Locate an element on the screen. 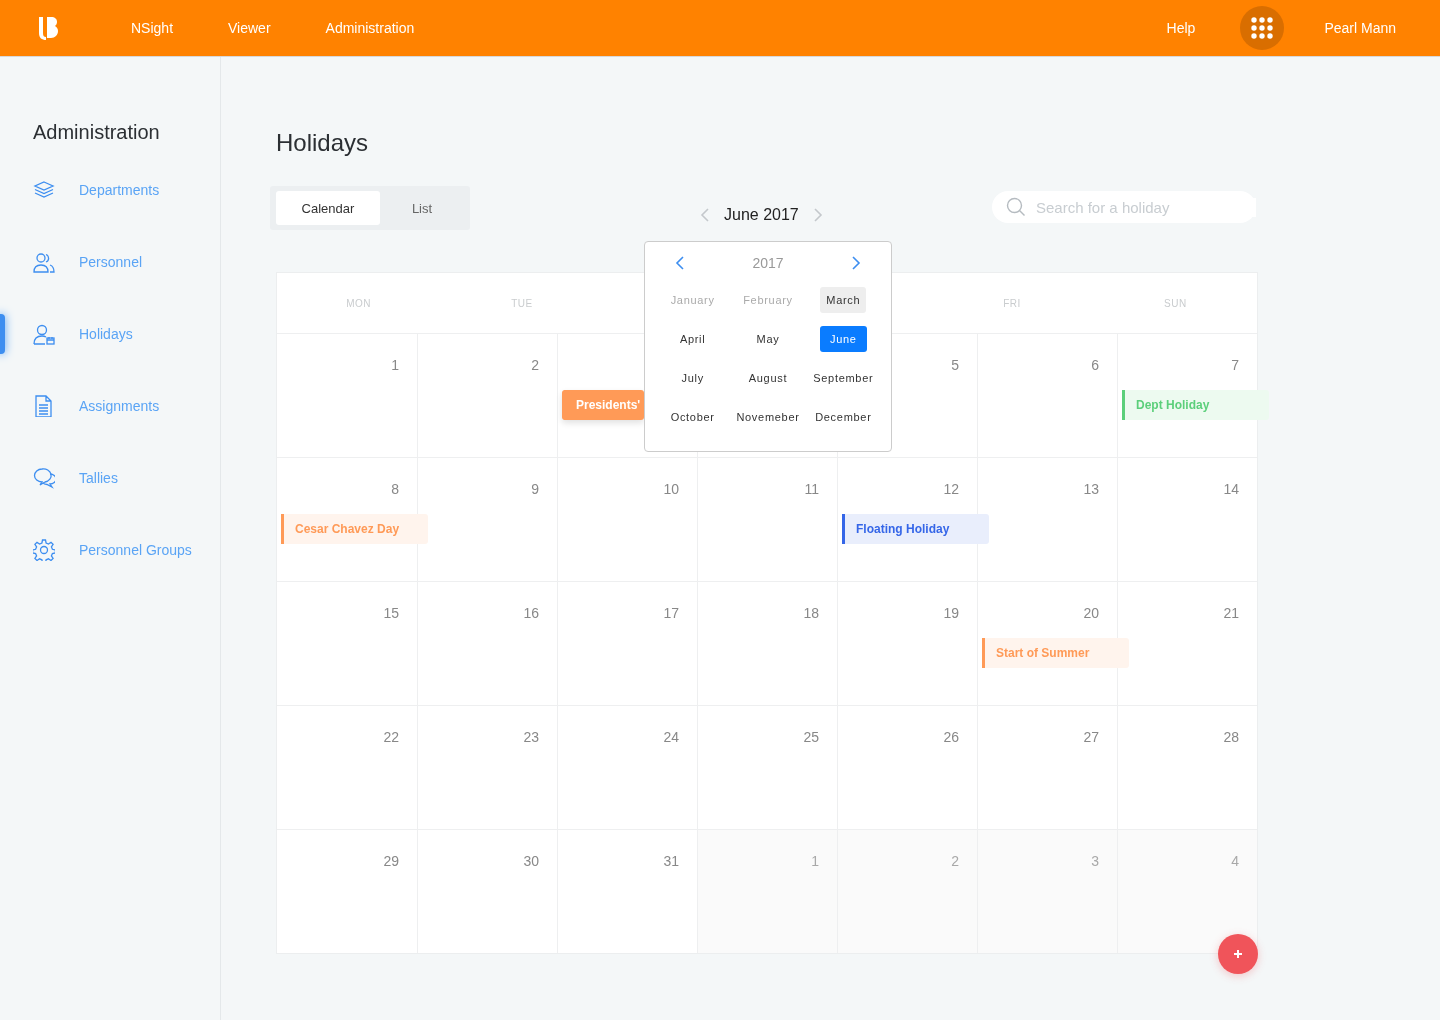 Image resolution: width=1440 pixels, height=1020 pixels. nav-link: Viewer is located at coordinates (249, 28).